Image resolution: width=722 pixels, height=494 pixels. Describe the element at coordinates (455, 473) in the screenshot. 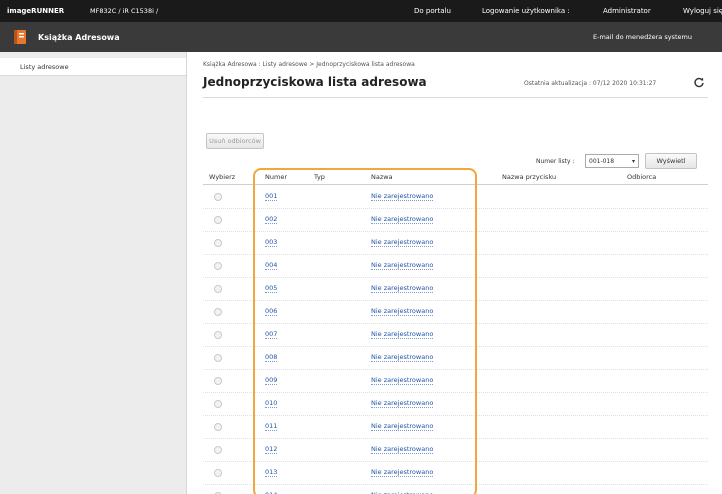

I see `table-row: 013 Nie zarejestrowano` at that location.